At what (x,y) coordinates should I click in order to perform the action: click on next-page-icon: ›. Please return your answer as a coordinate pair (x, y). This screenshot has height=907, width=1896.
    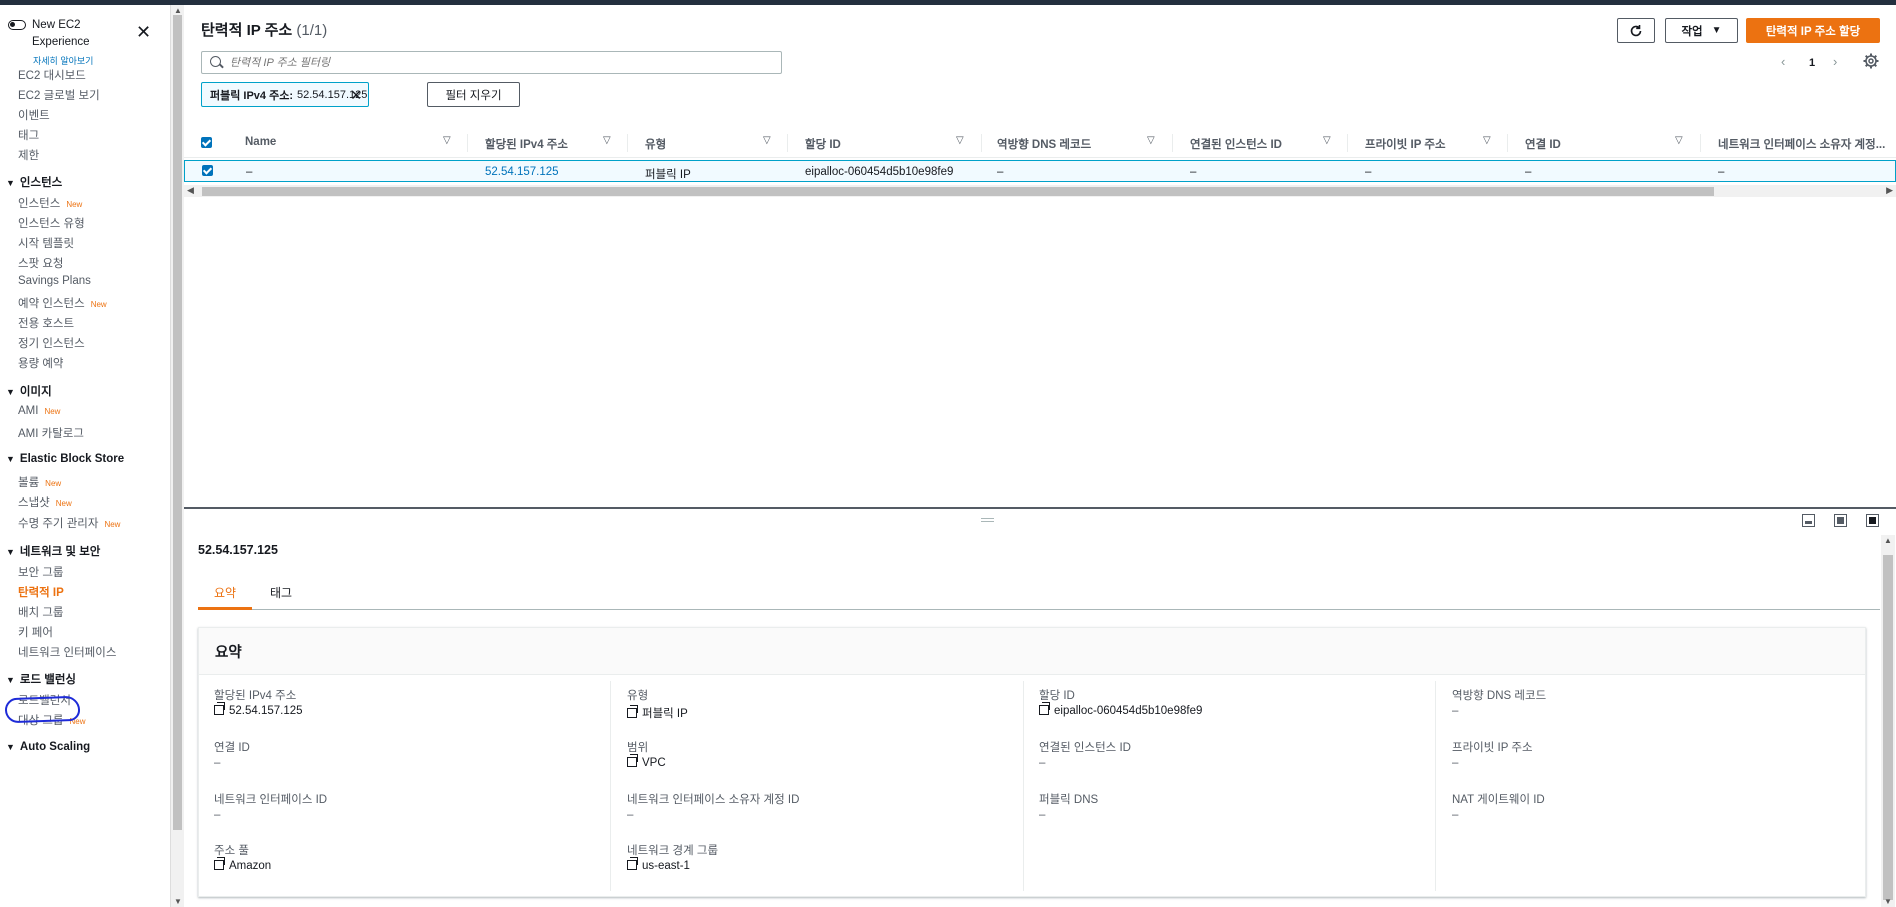
    Looking at the image, I should click on (1835, 61).